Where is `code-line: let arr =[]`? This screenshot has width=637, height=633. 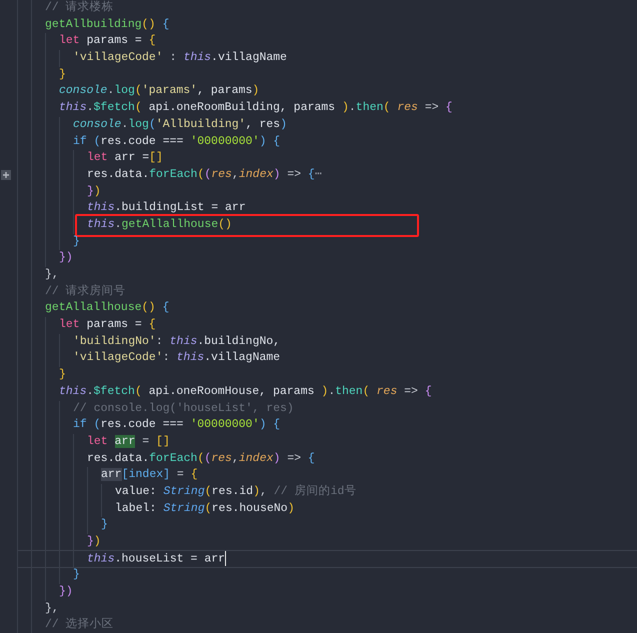 code-line: let arr =[] is located at coordinates (125, 158).